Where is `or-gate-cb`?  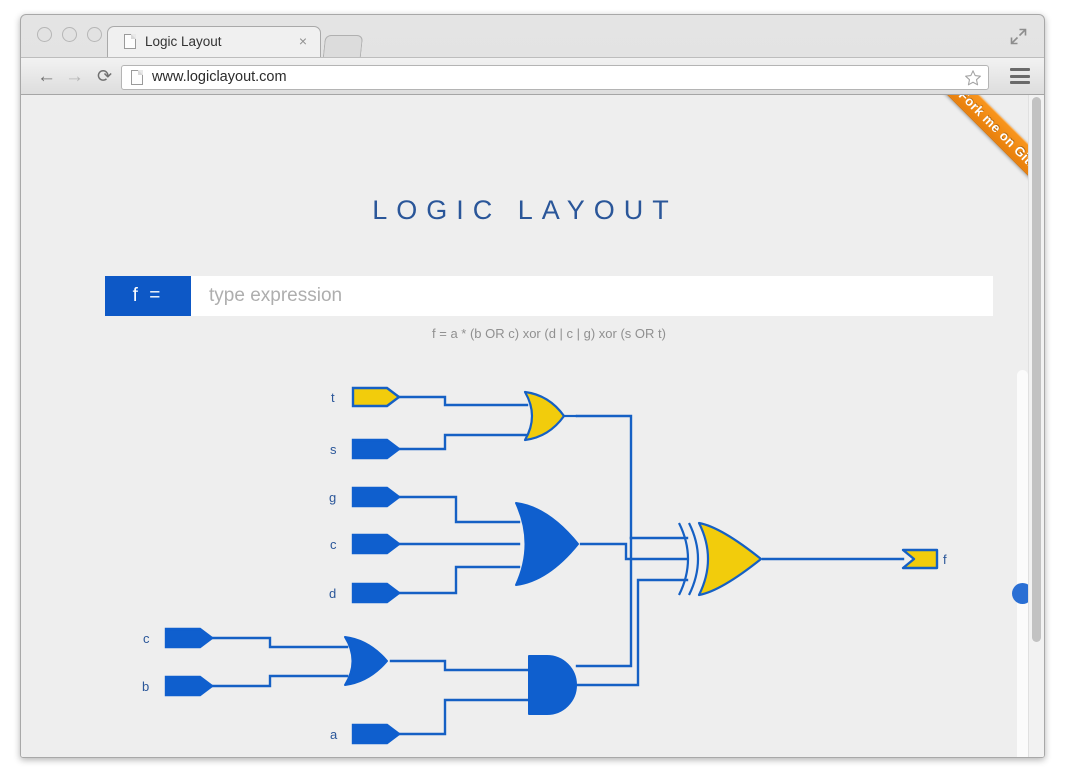 or-gate-cb is located at coordinates (366, 661).